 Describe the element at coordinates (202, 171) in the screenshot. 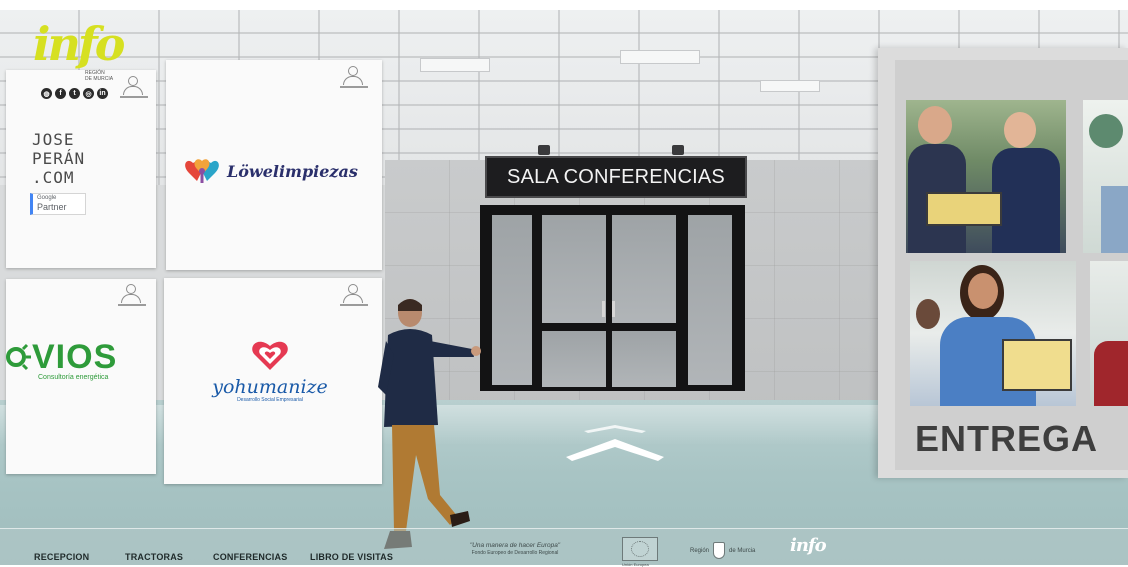

I see `lowe-hearts-icon` at that location.